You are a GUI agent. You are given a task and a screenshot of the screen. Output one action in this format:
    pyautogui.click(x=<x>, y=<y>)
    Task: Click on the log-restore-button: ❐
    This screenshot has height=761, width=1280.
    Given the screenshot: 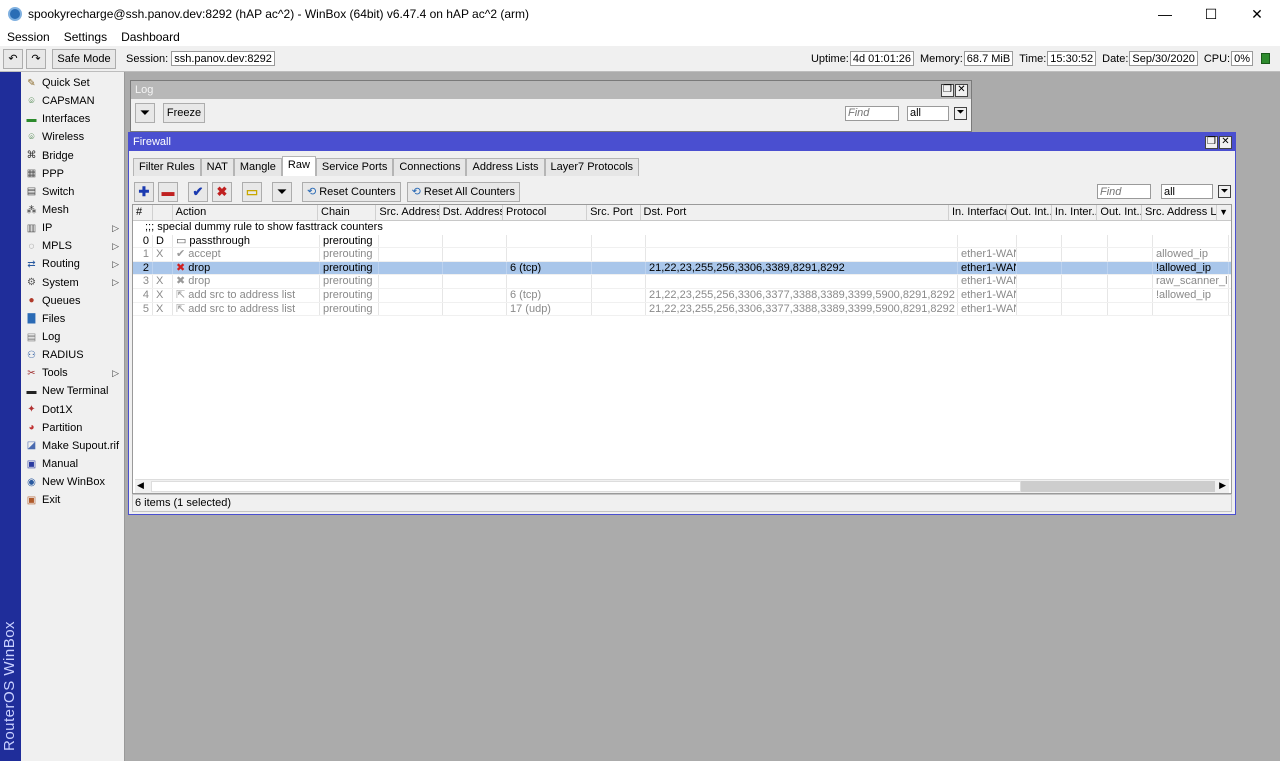 What is the action you would take?
    pyautogui.click(x=947, y=90)
    